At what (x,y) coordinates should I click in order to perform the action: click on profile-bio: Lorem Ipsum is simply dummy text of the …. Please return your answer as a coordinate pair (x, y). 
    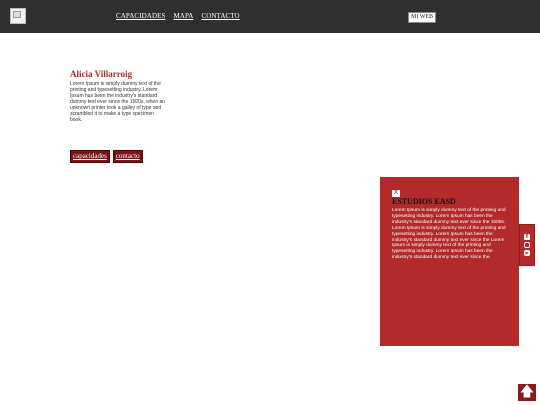
    Looking at the image, I should click on (118, 102).